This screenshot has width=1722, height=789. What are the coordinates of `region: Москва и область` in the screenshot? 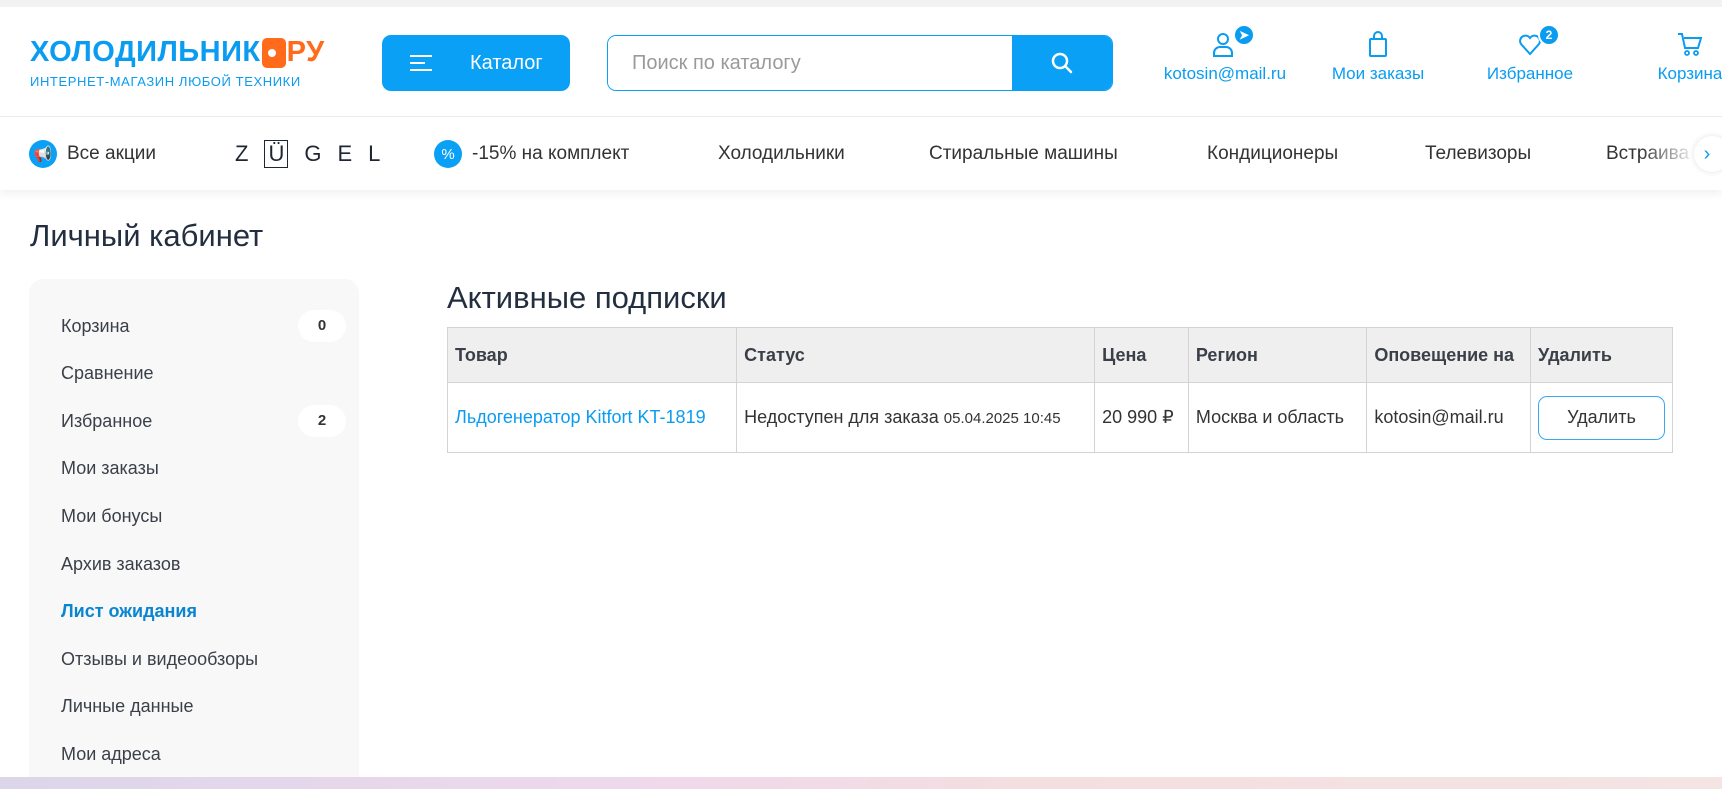 It's located at (1277, 417).